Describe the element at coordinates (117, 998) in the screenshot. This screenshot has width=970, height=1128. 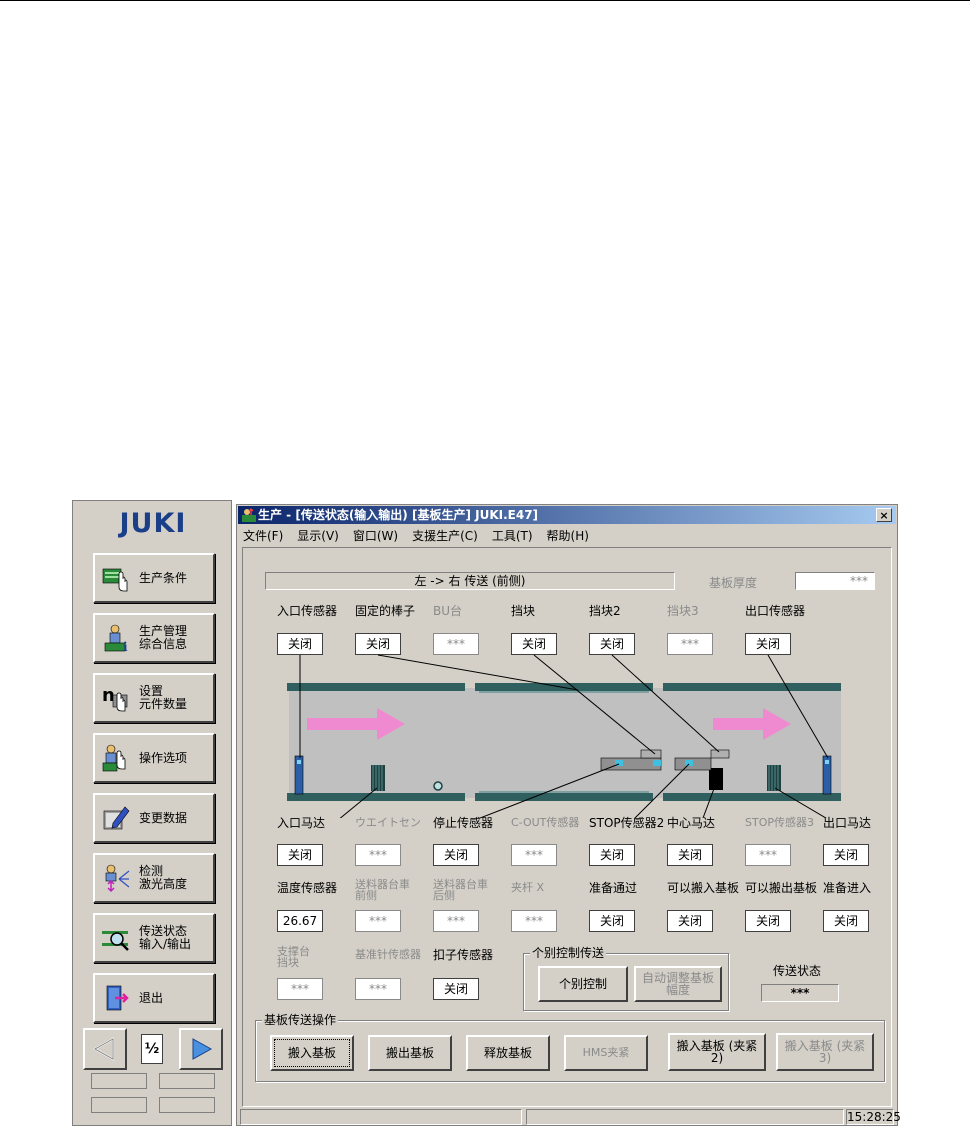
I see `exit-icon` at that location.